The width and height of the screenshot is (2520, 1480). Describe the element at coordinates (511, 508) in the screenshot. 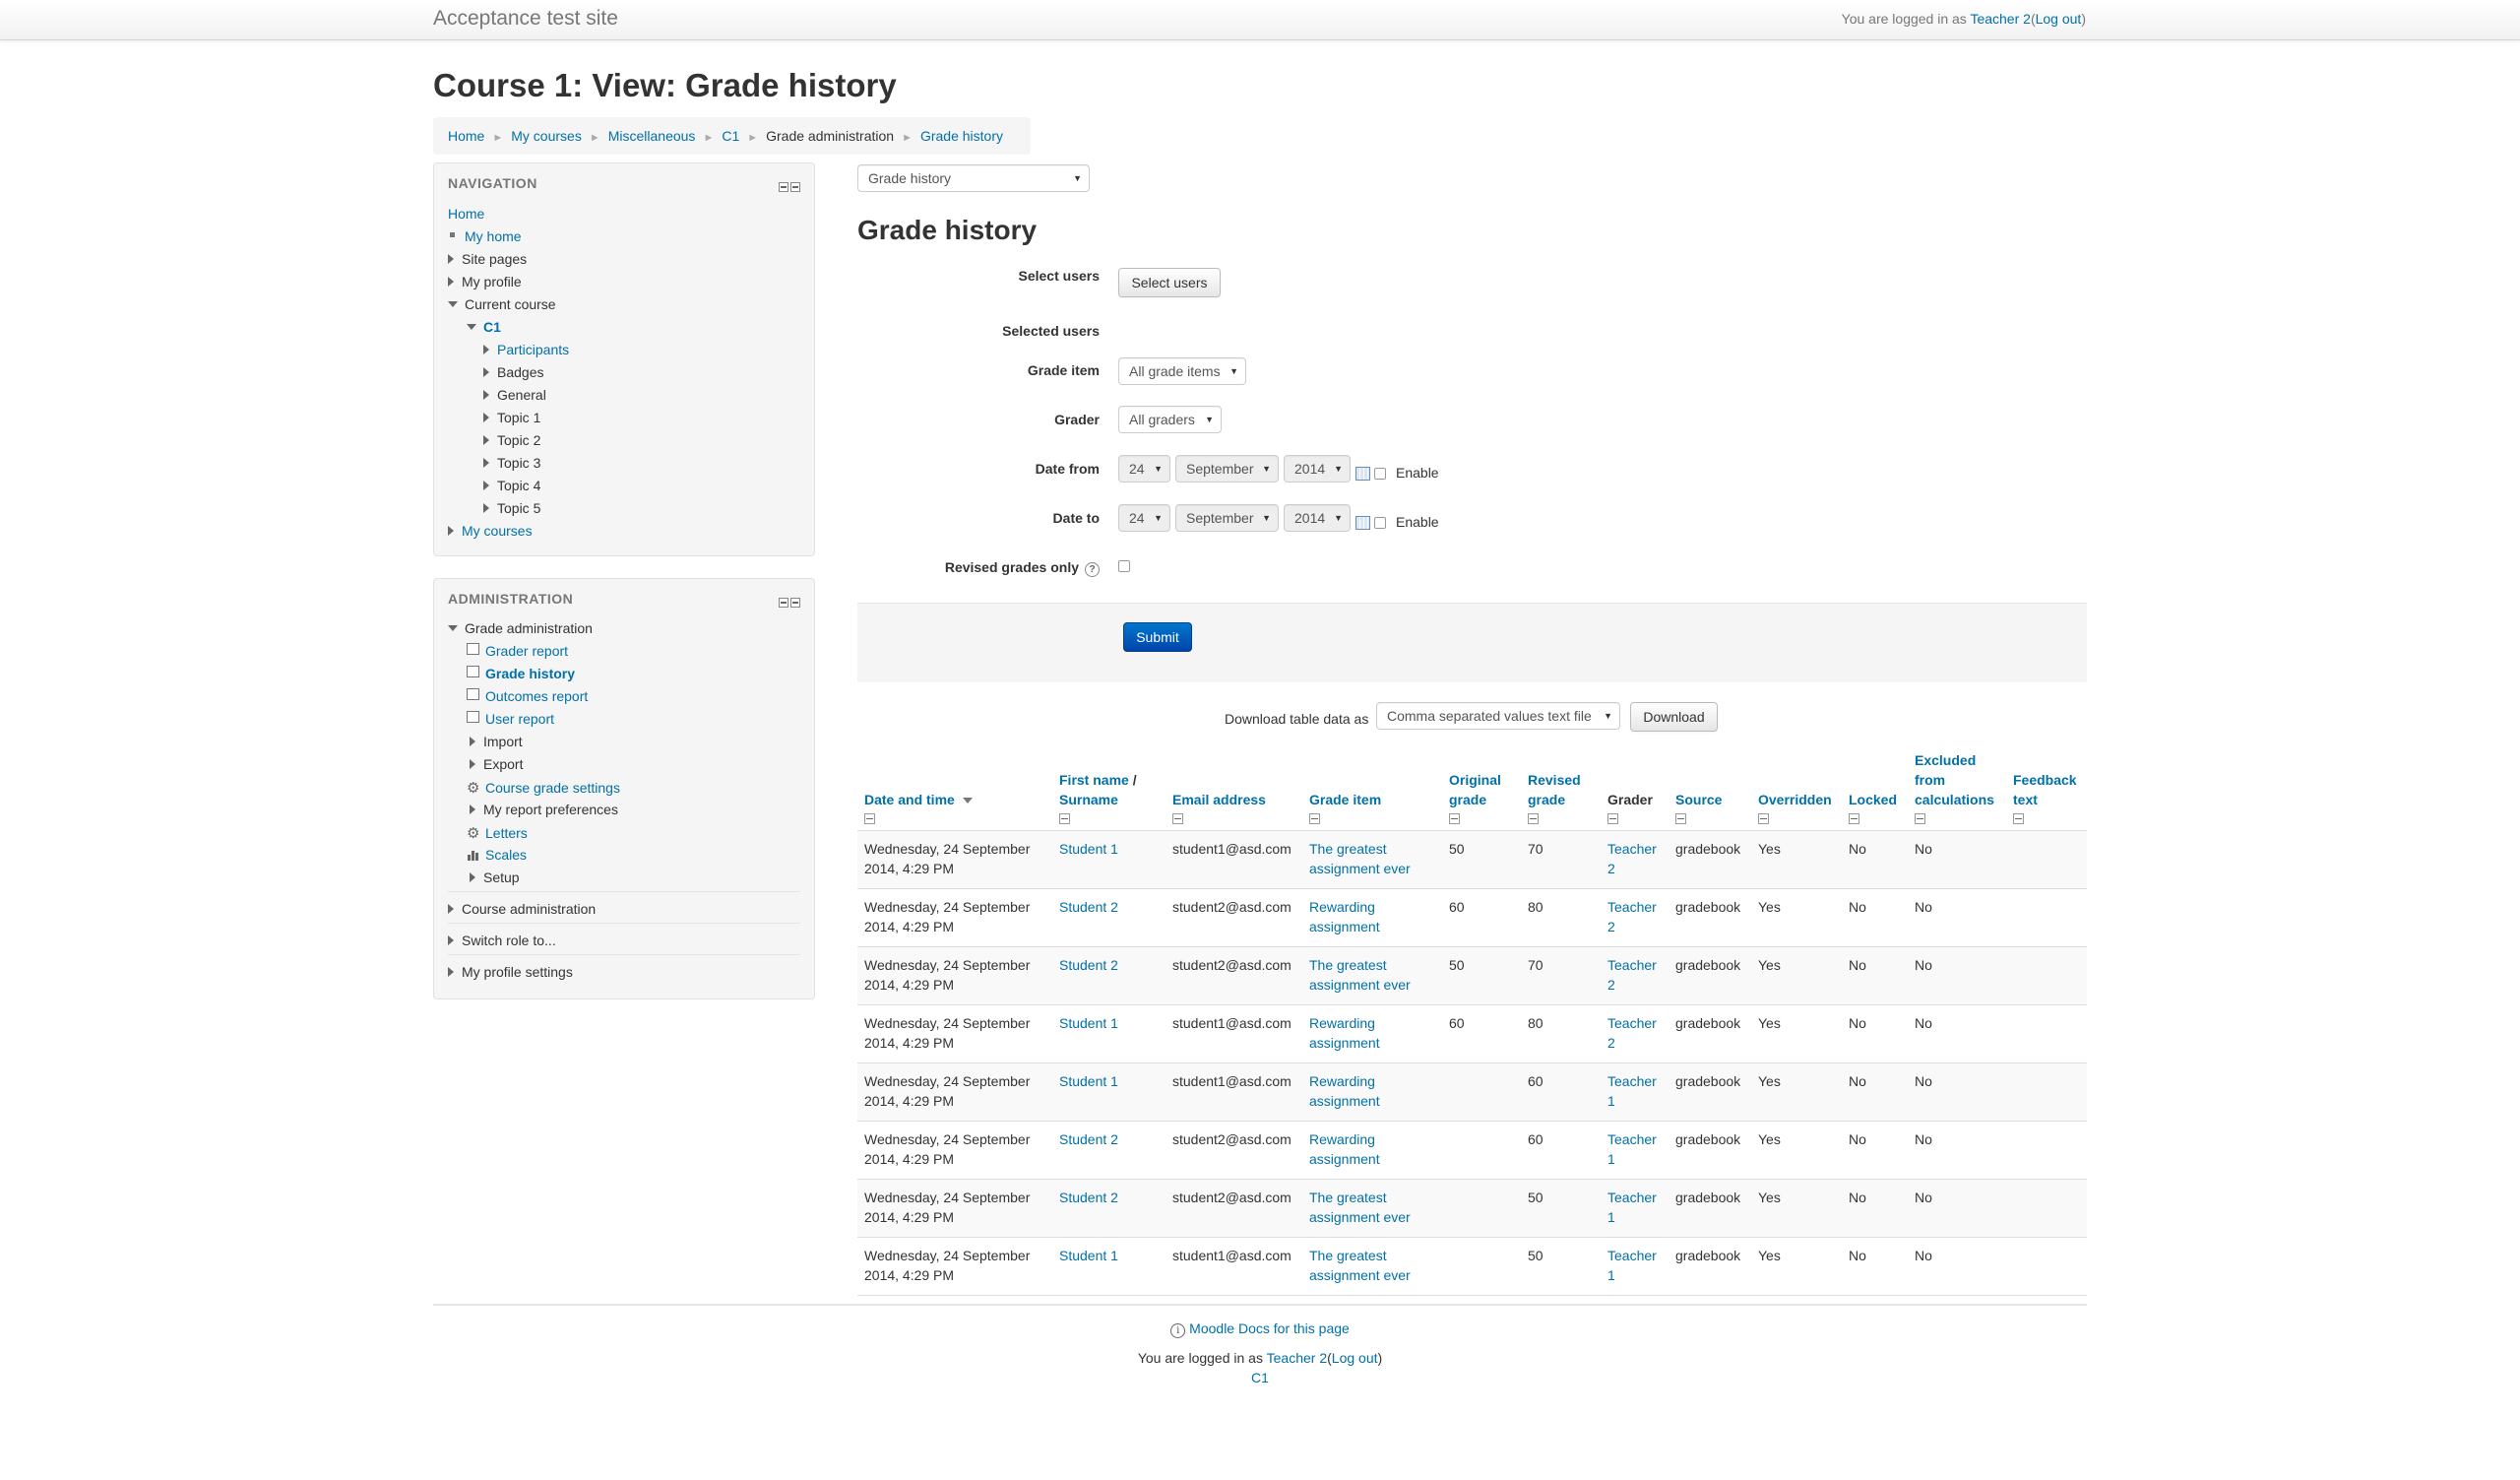

I see `nav-topic-5: Topic 5` at that location.